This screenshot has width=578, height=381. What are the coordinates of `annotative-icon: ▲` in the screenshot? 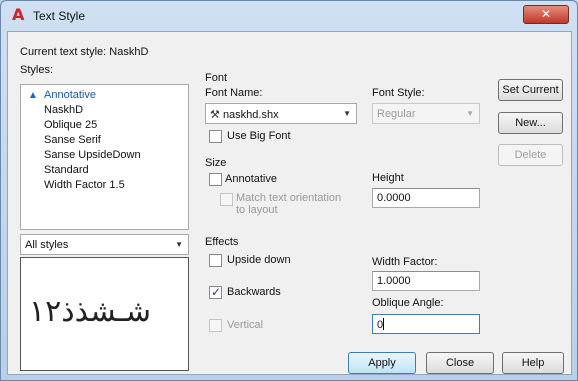 It's located at (33, 95).